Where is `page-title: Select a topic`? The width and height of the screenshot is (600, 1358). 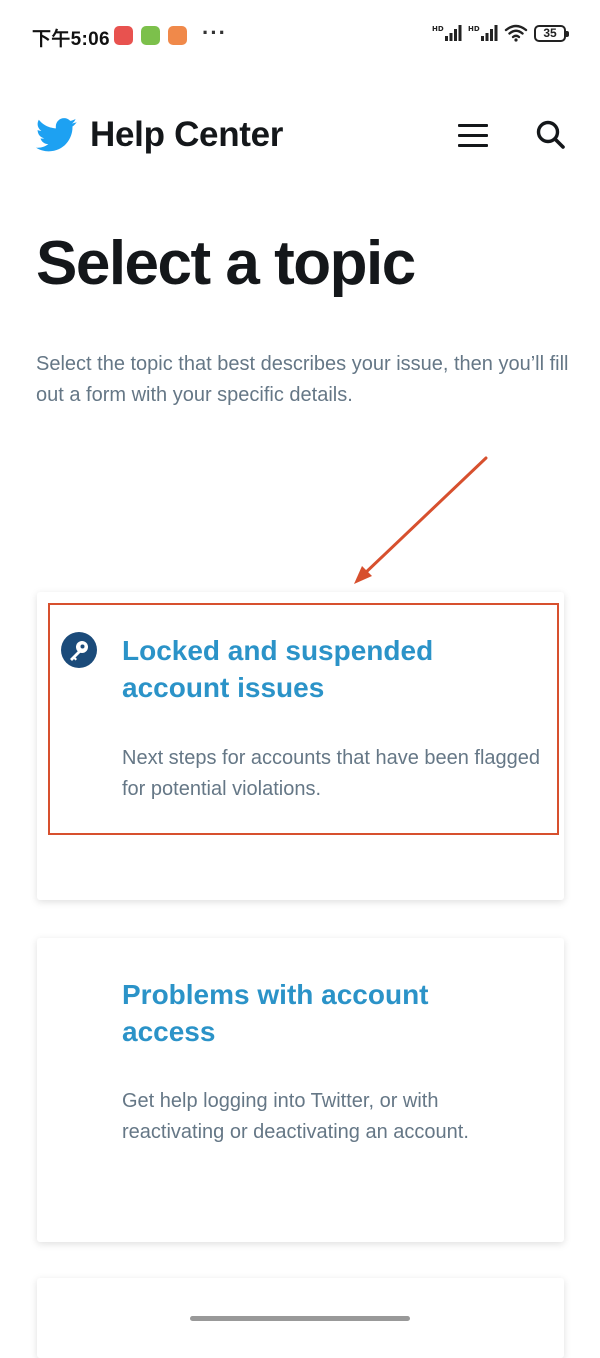
page-title: Select a topic is located at coordinates (226, 263).